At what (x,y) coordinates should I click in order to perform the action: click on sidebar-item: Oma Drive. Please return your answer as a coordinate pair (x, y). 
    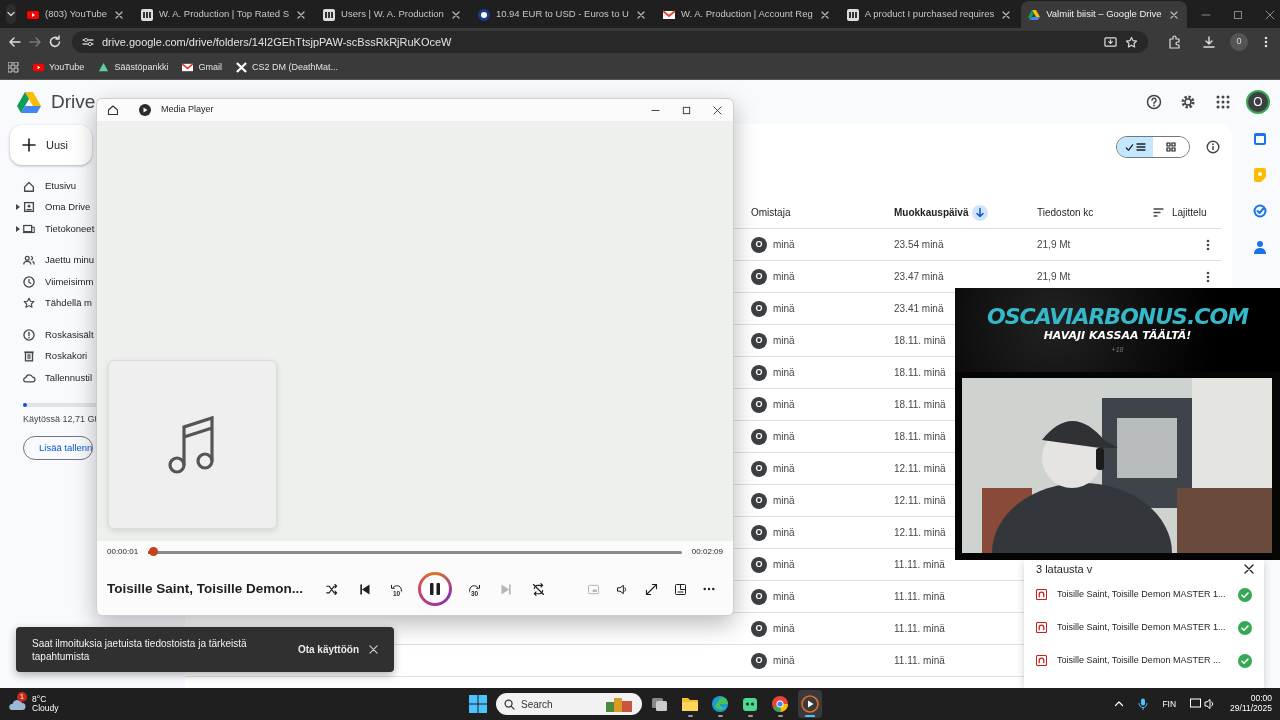
    Looking at the image, I should click on (50, 207).